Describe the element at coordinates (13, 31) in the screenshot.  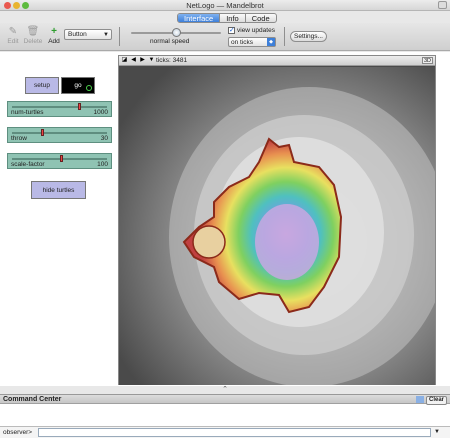
I see `pencil-icon: ✎` at that location.